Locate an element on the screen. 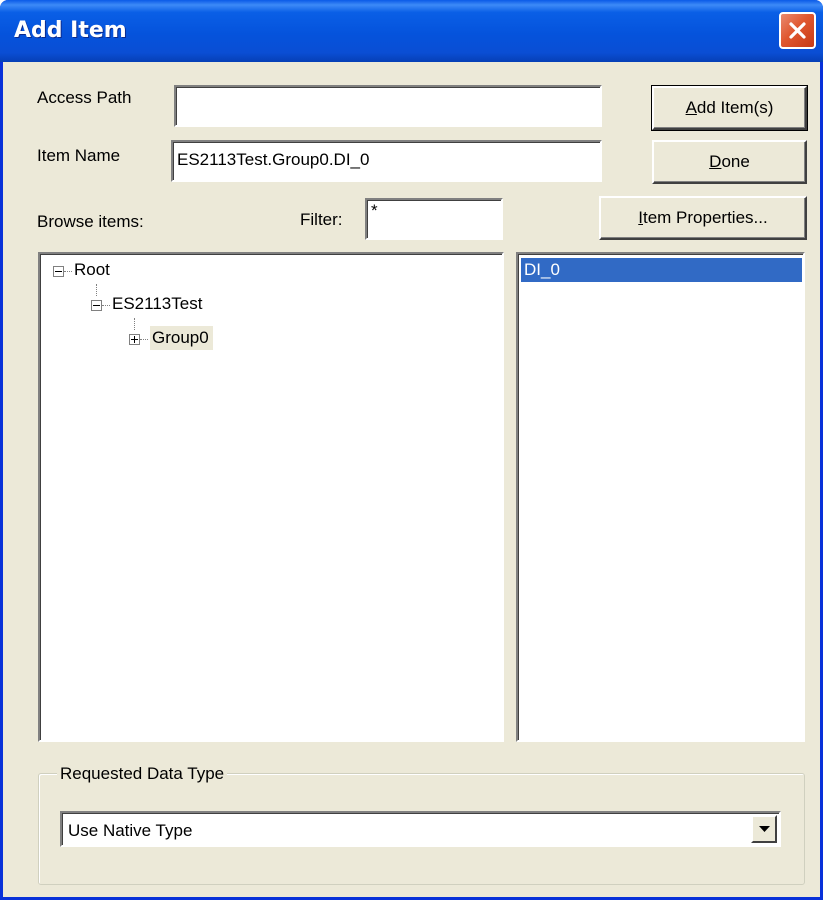 The width and height of the screenshot is (823, 900). collapse-es2113test-icon is located at coordinates (96, 305).